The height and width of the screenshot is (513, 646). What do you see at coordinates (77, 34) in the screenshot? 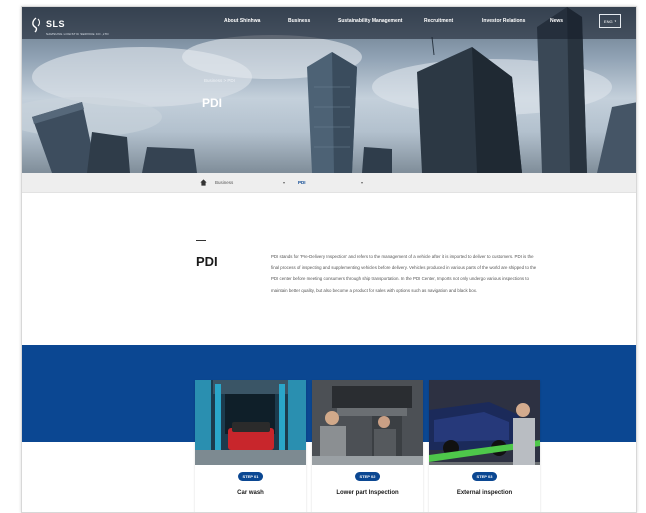
I see `logo-subtitle: SAMSUNG LOGISTIC SERVICE CO.,LTD` at bounding box center [77, 34].